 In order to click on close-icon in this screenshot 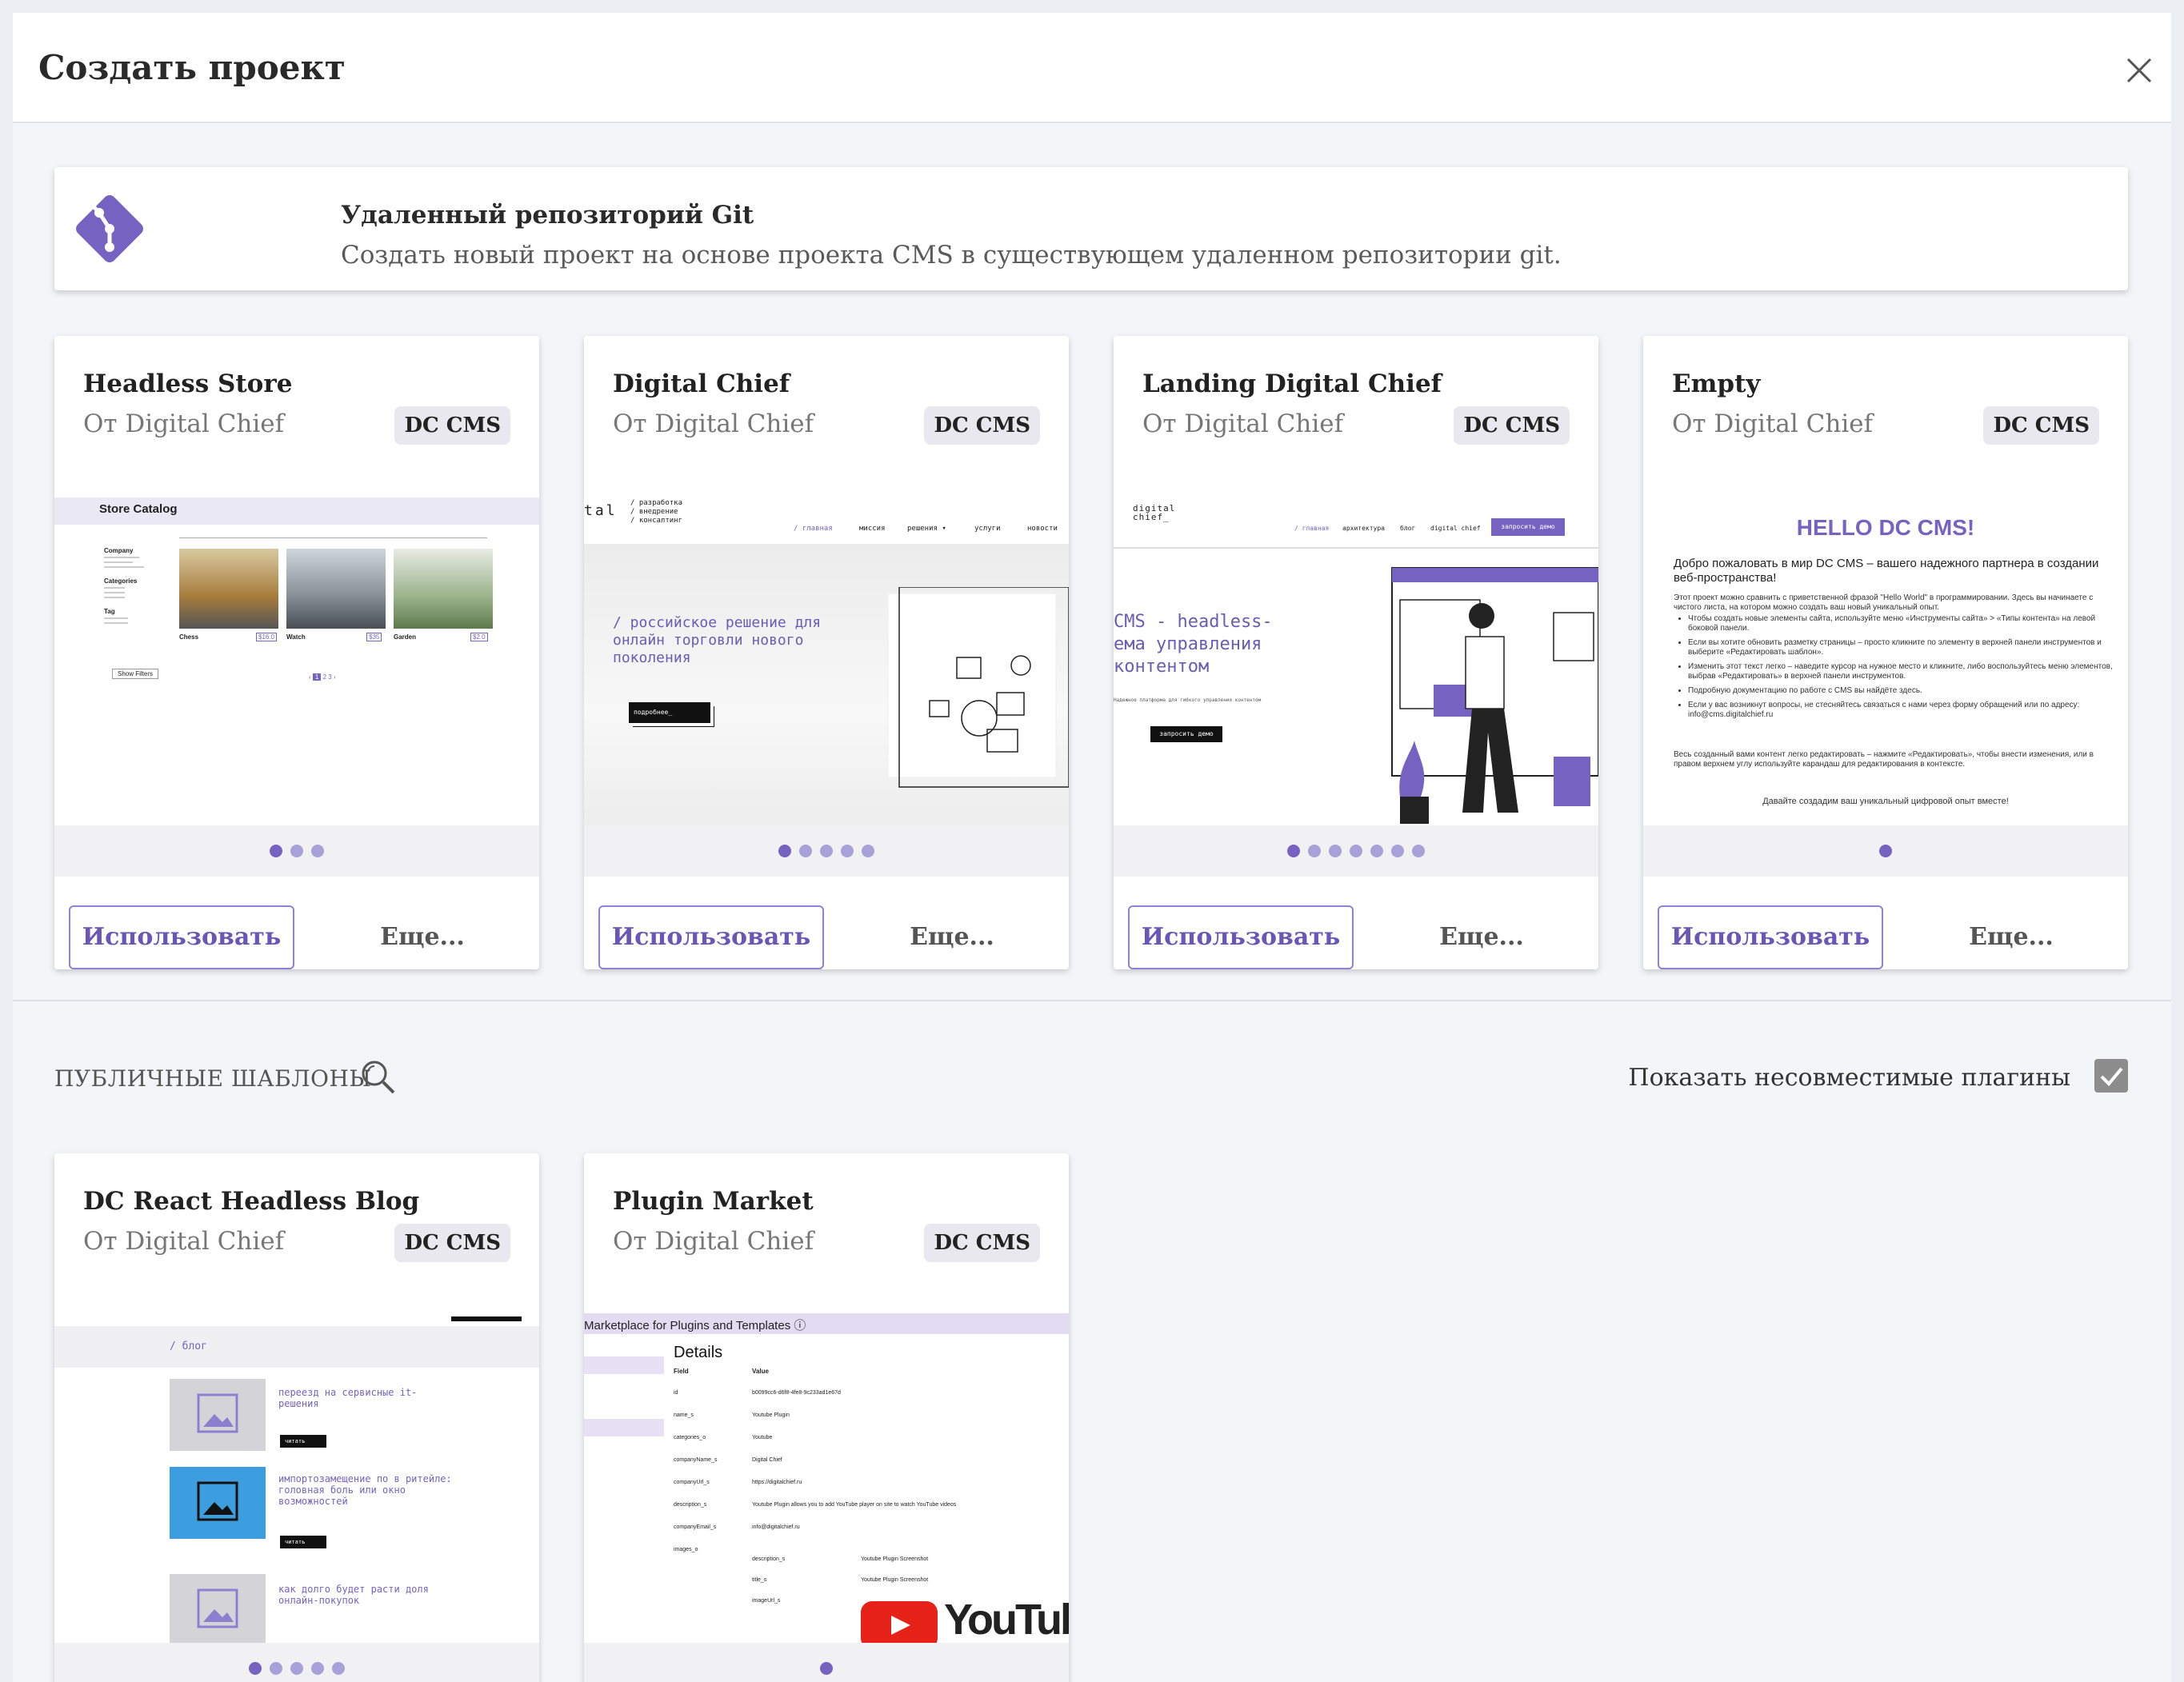, I will do `click(2139, 70)`.